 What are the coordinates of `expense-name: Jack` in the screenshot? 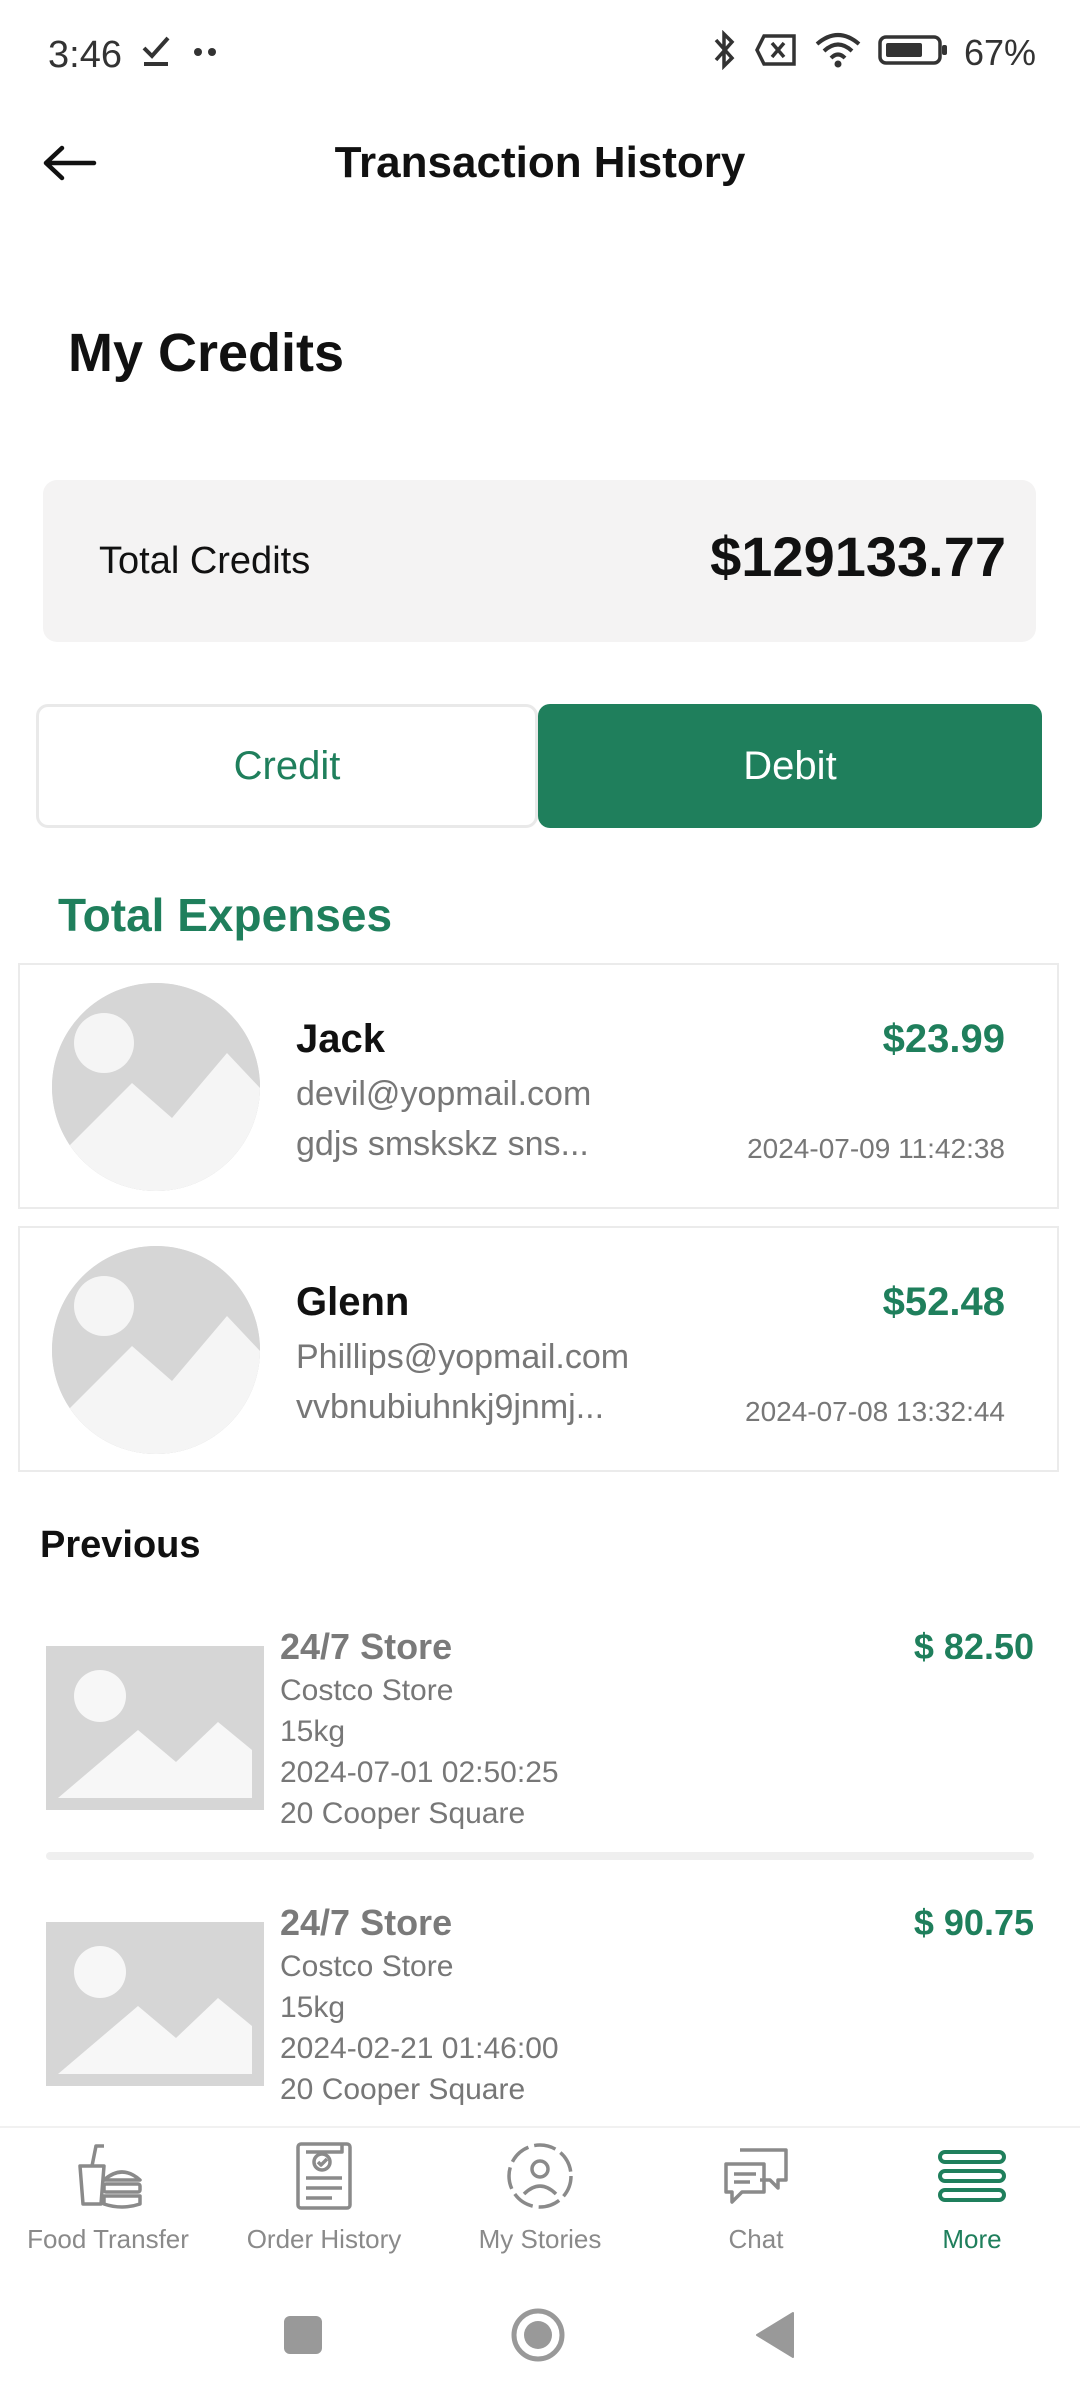 It's located at (340, 1039).